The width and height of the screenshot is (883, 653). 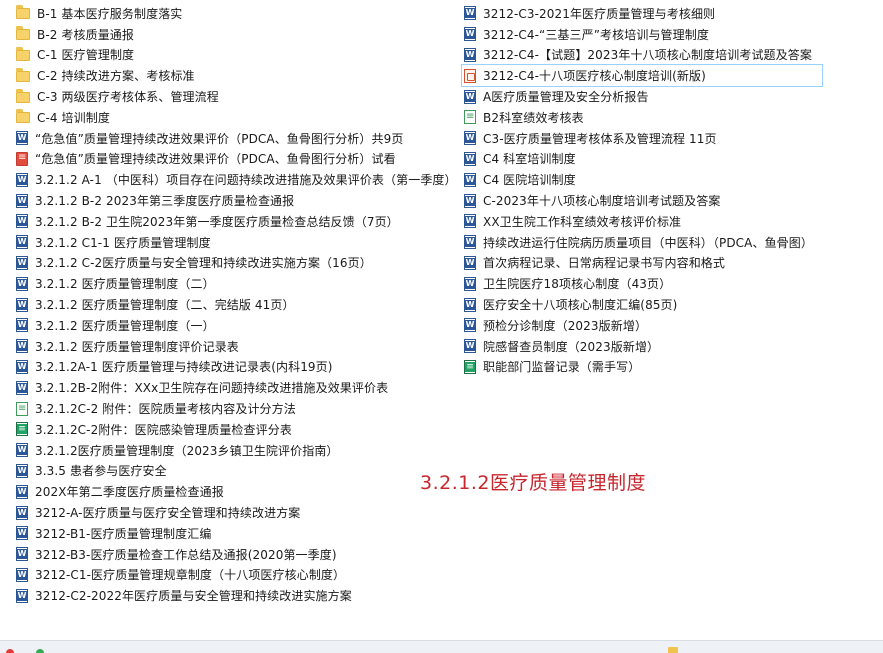 I want to click on file-item: C3-医疗质量管理考核体系及管理流程 11页, so click(x=671, y=138).